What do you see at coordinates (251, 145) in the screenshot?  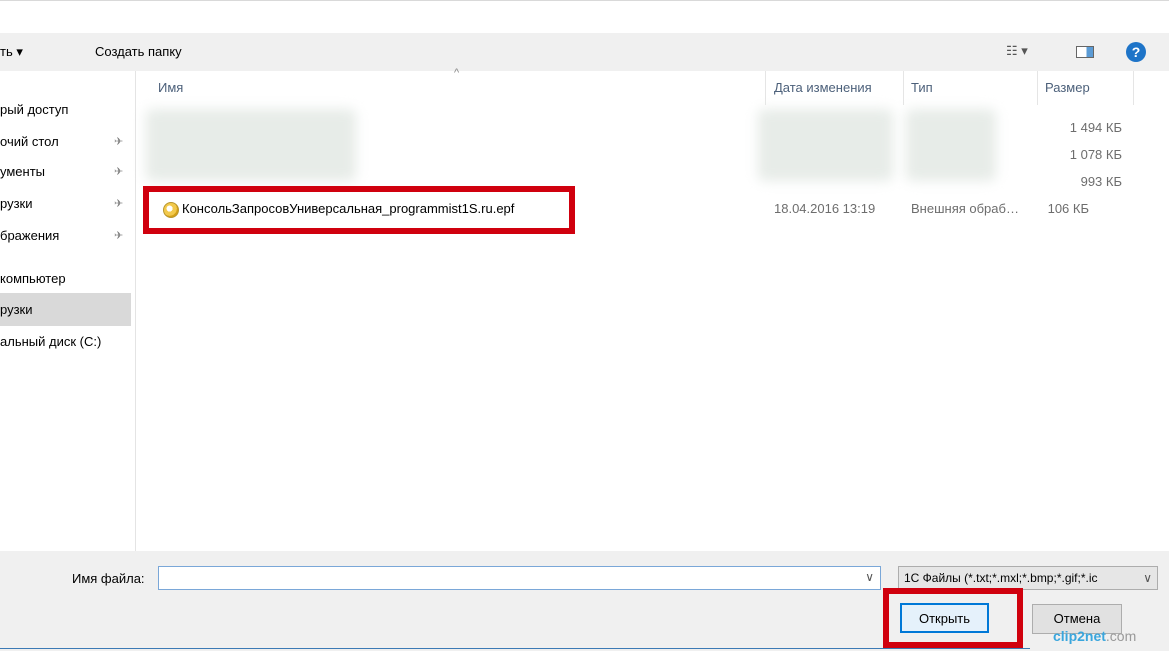 I see `blurred-file-names` at bounding box center [251, 145].